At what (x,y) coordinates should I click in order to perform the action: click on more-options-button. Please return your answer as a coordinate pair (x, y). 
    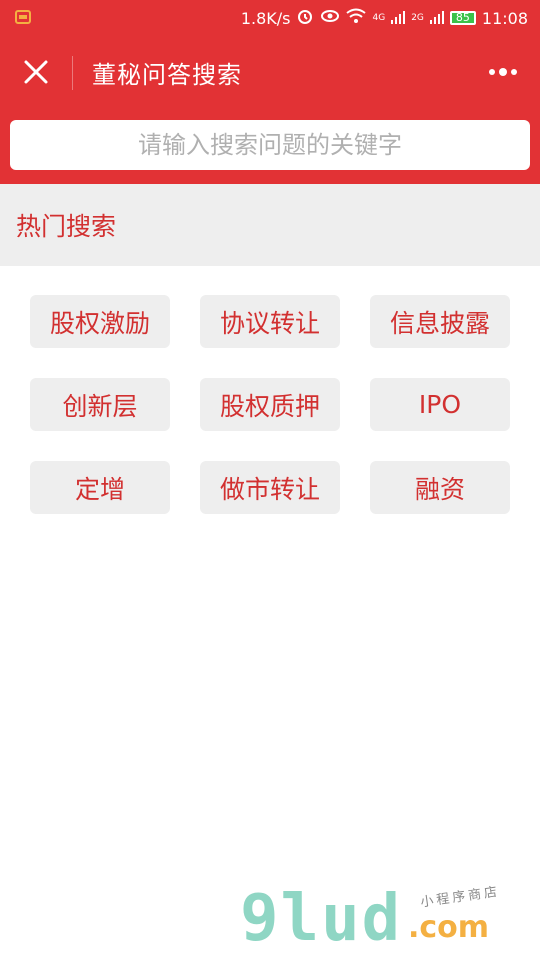
    Looking at the image, I should click on (503, 72).